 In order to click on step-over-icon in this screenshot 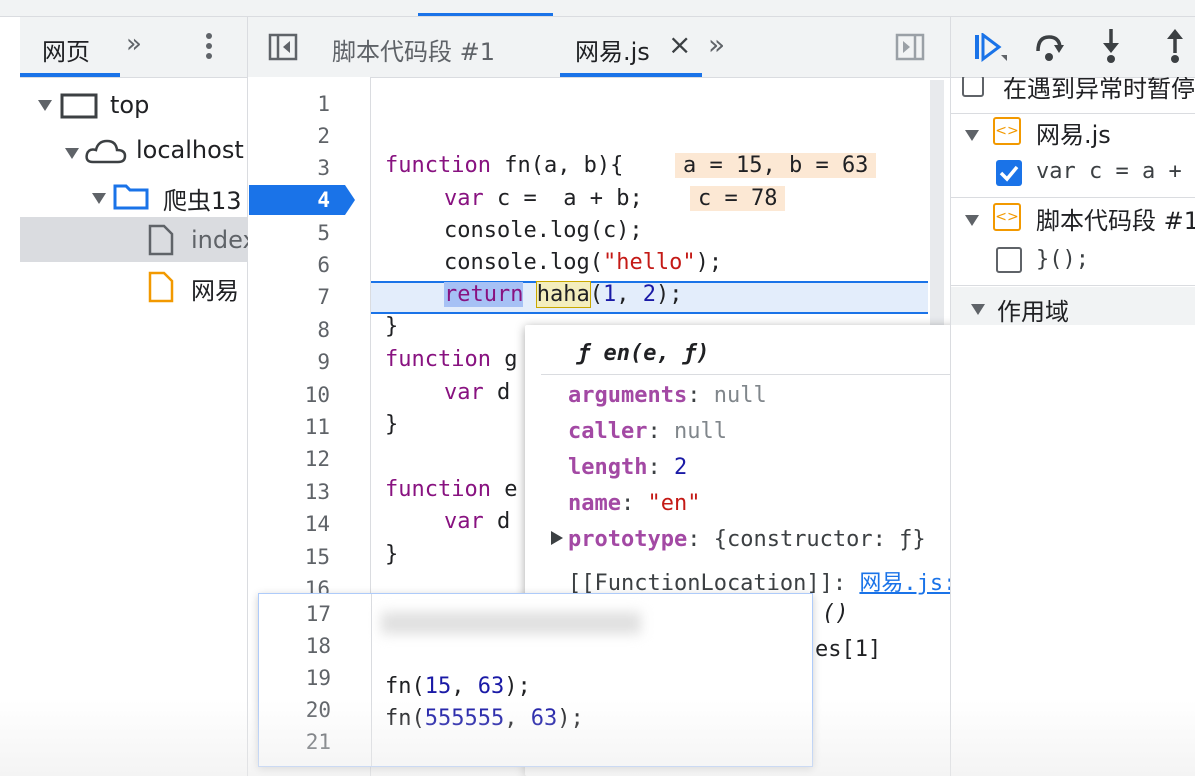, I will do `click(1049, 49)`.